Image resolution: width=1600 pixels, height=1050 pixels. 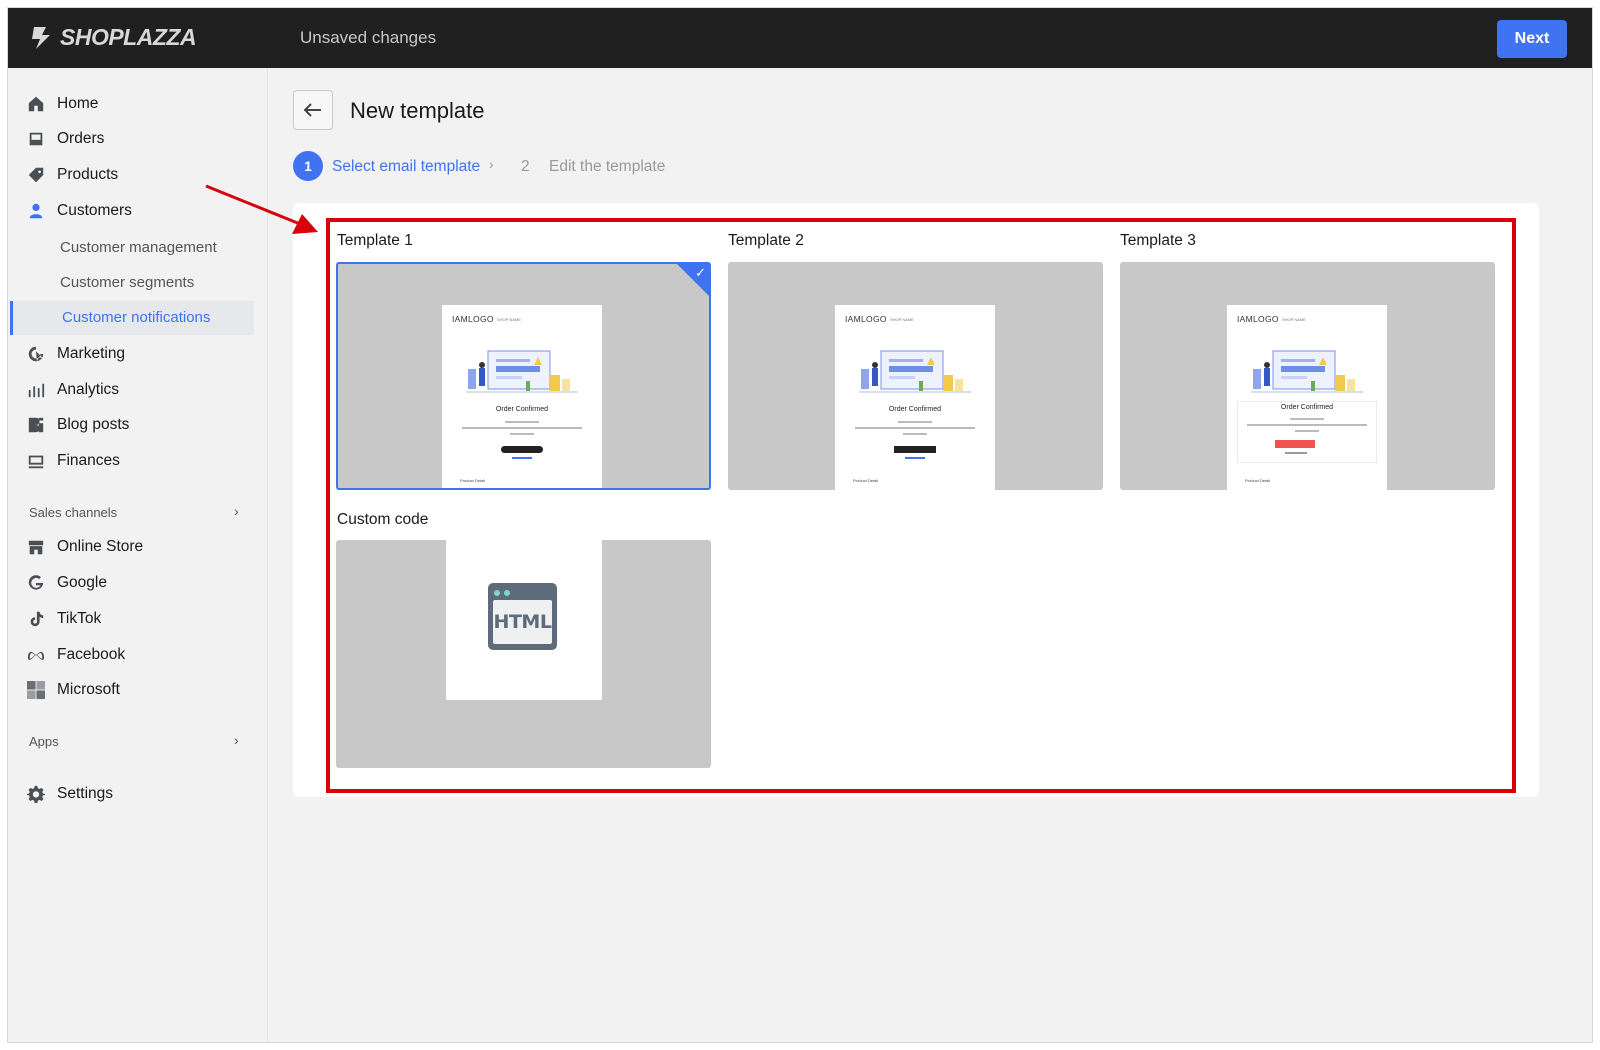 What do you see at coordinates (100, 546) in the screenshot?
I see `sidebar-item-label: Online Store` at bounding box center [100, 546].